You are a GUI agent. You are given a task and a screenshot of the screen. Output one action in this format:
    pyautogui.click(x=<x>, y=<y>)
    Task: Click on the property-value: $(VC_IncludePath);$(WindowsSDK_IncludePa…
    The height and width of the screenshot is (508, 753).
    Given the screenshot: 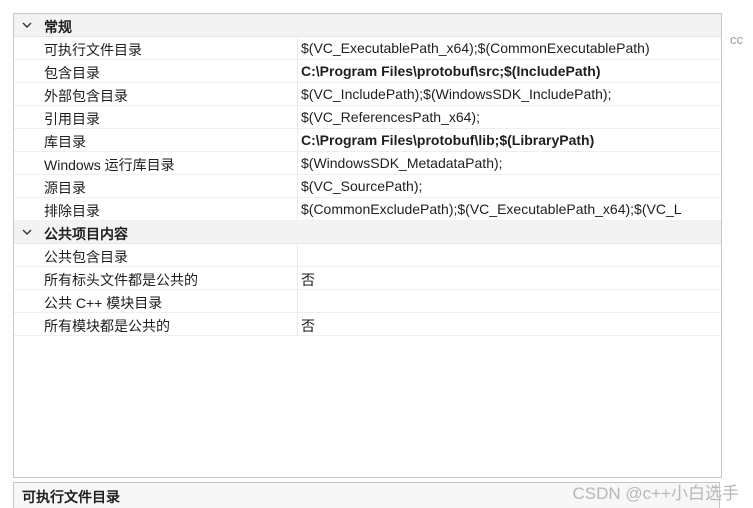 What is the action you would take?
    pyautogui.click(x=511, y=94)
    